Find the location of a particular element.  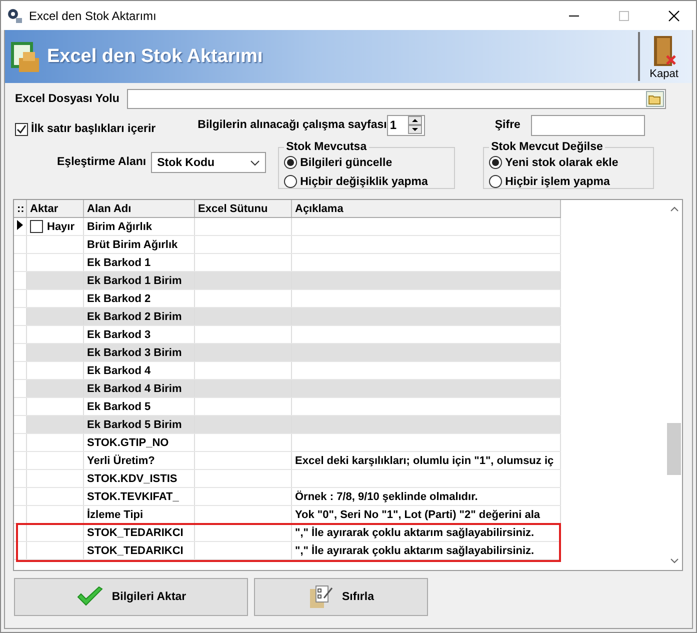

door-icon is located at coordinates (664, 51).